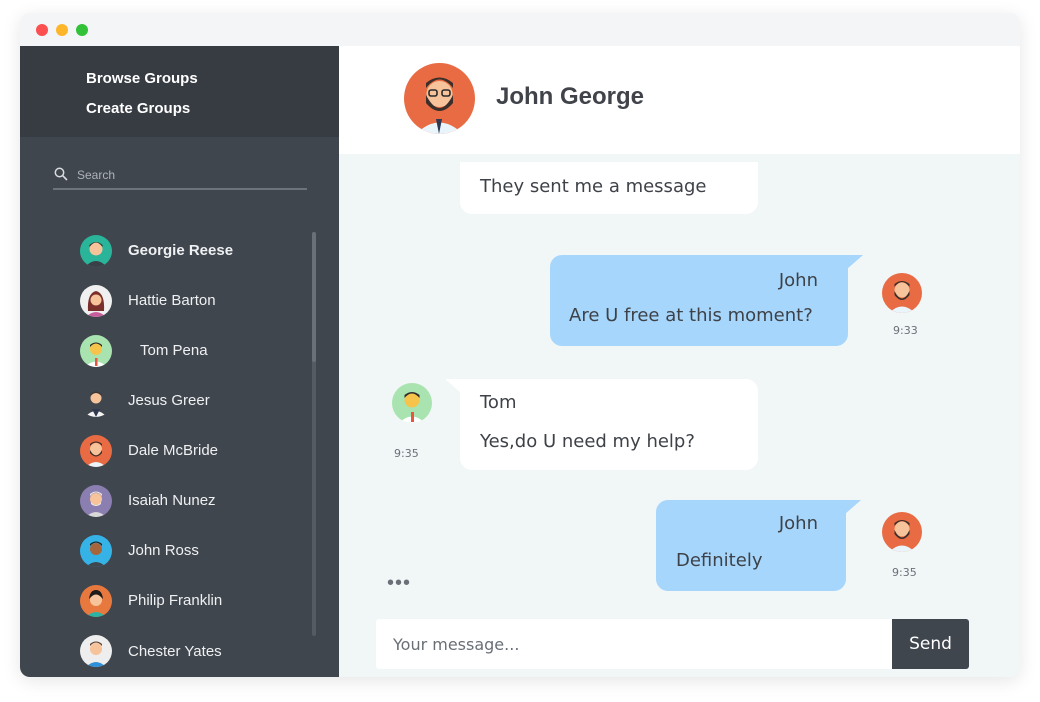 The image size is (1040, 702). I want to click on contact-chester-yates: Chester Yates, so click(190, 652).